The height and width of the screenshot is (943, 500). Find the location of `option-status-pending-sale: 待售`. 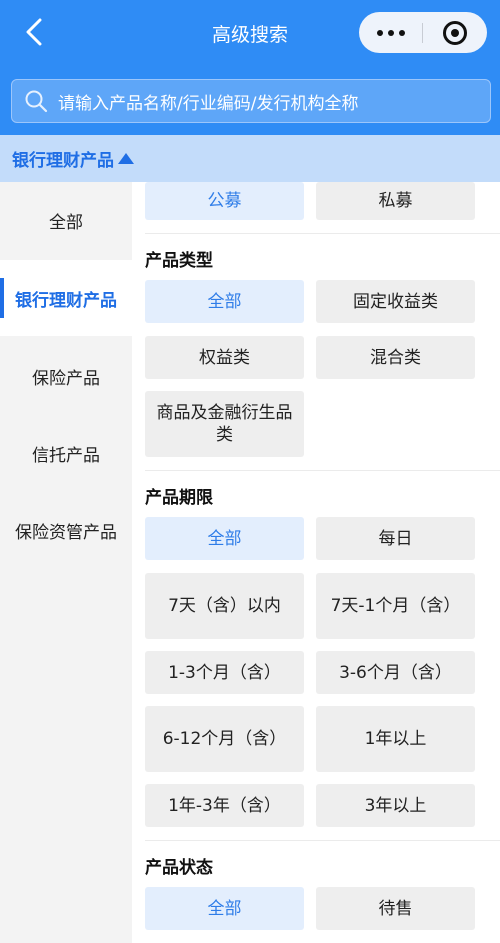

option-status-pending-sale: 待售 is located at coordinates (395, 908).